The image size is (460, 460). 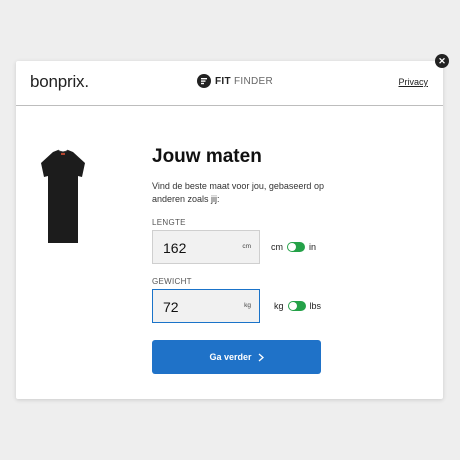 I want to click on weight-label: GEWICHT, so click(x=172, y=281).